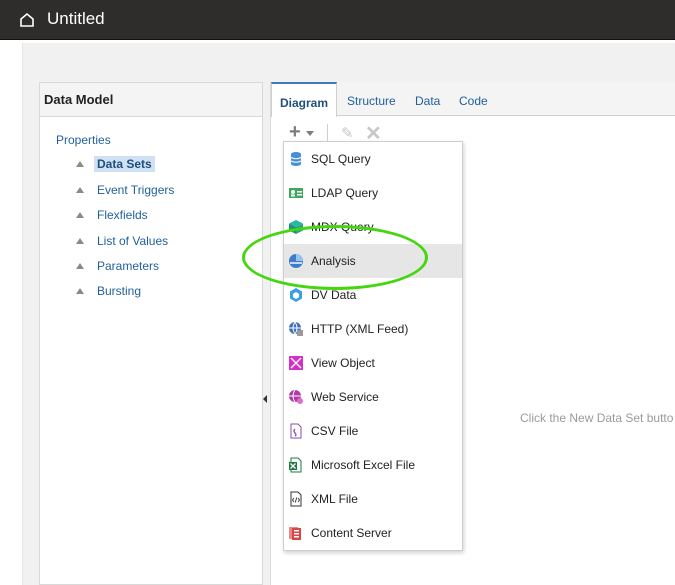 The width and height of the screenshot is (675, 585). I want to click on tree-item-event-triggers: Event Triggers, so click(126, 190).